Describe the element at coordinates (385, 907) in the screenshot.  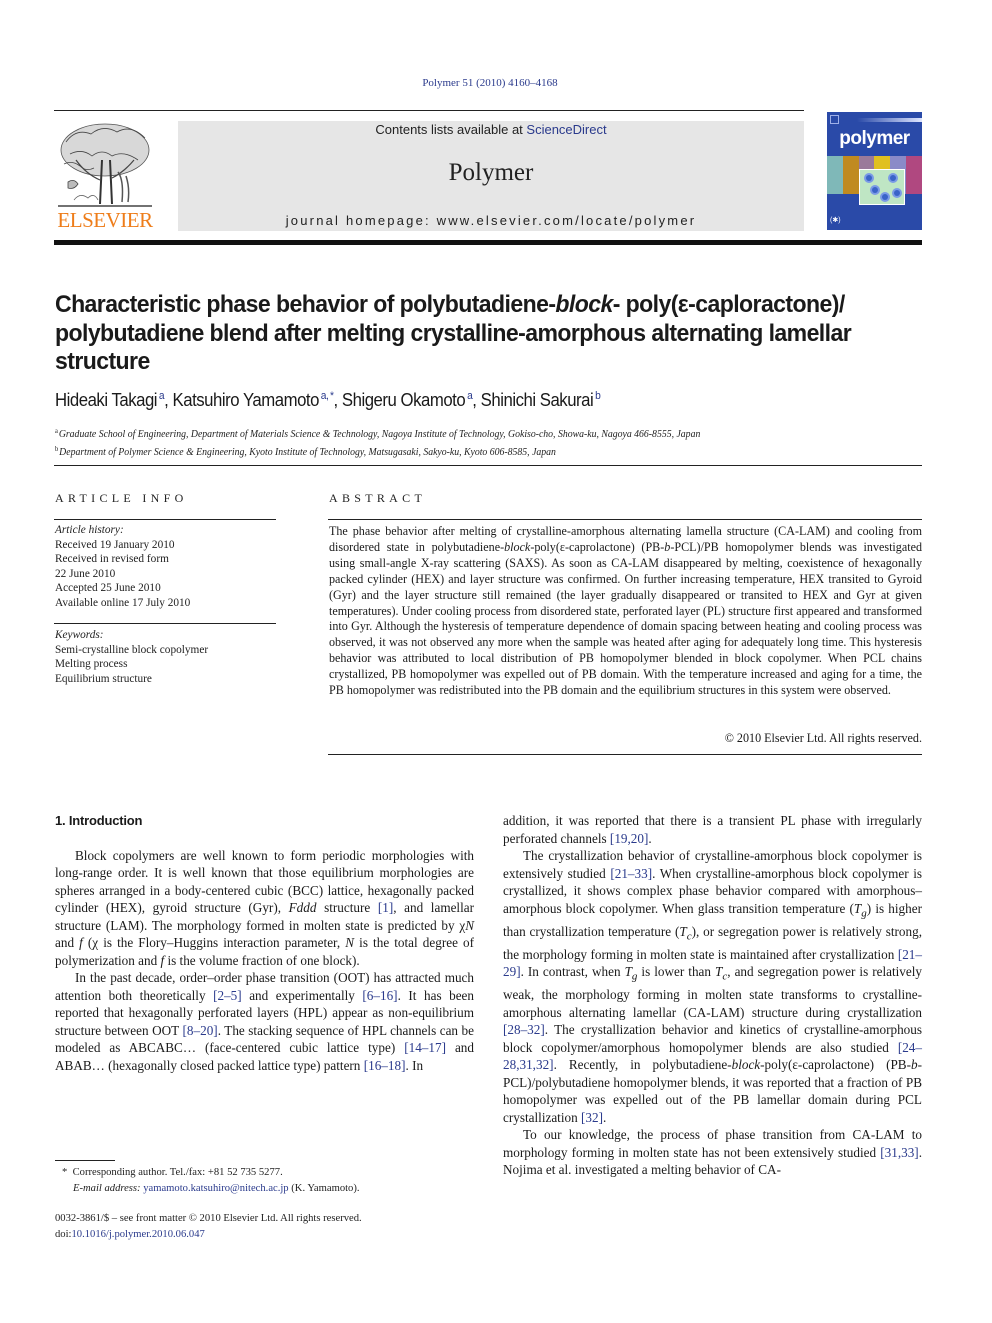
I see `reference-link: [1]` at that location.